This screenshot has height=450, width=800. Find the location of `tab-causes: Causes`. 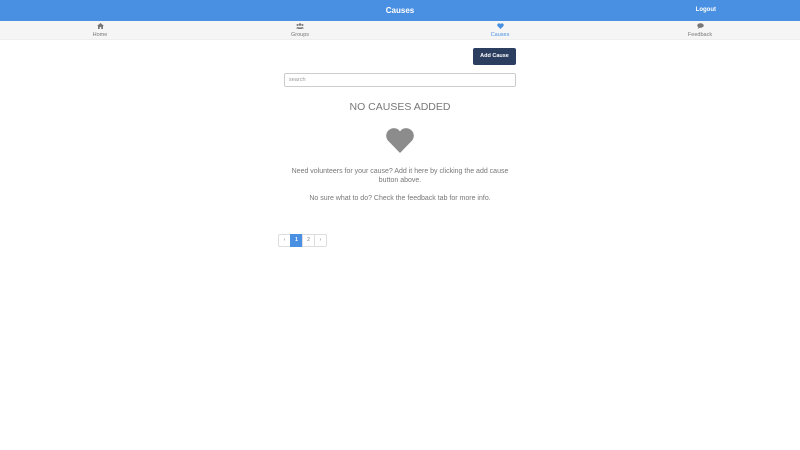

tab-causes: Causes is located at coordinates (500, 30).